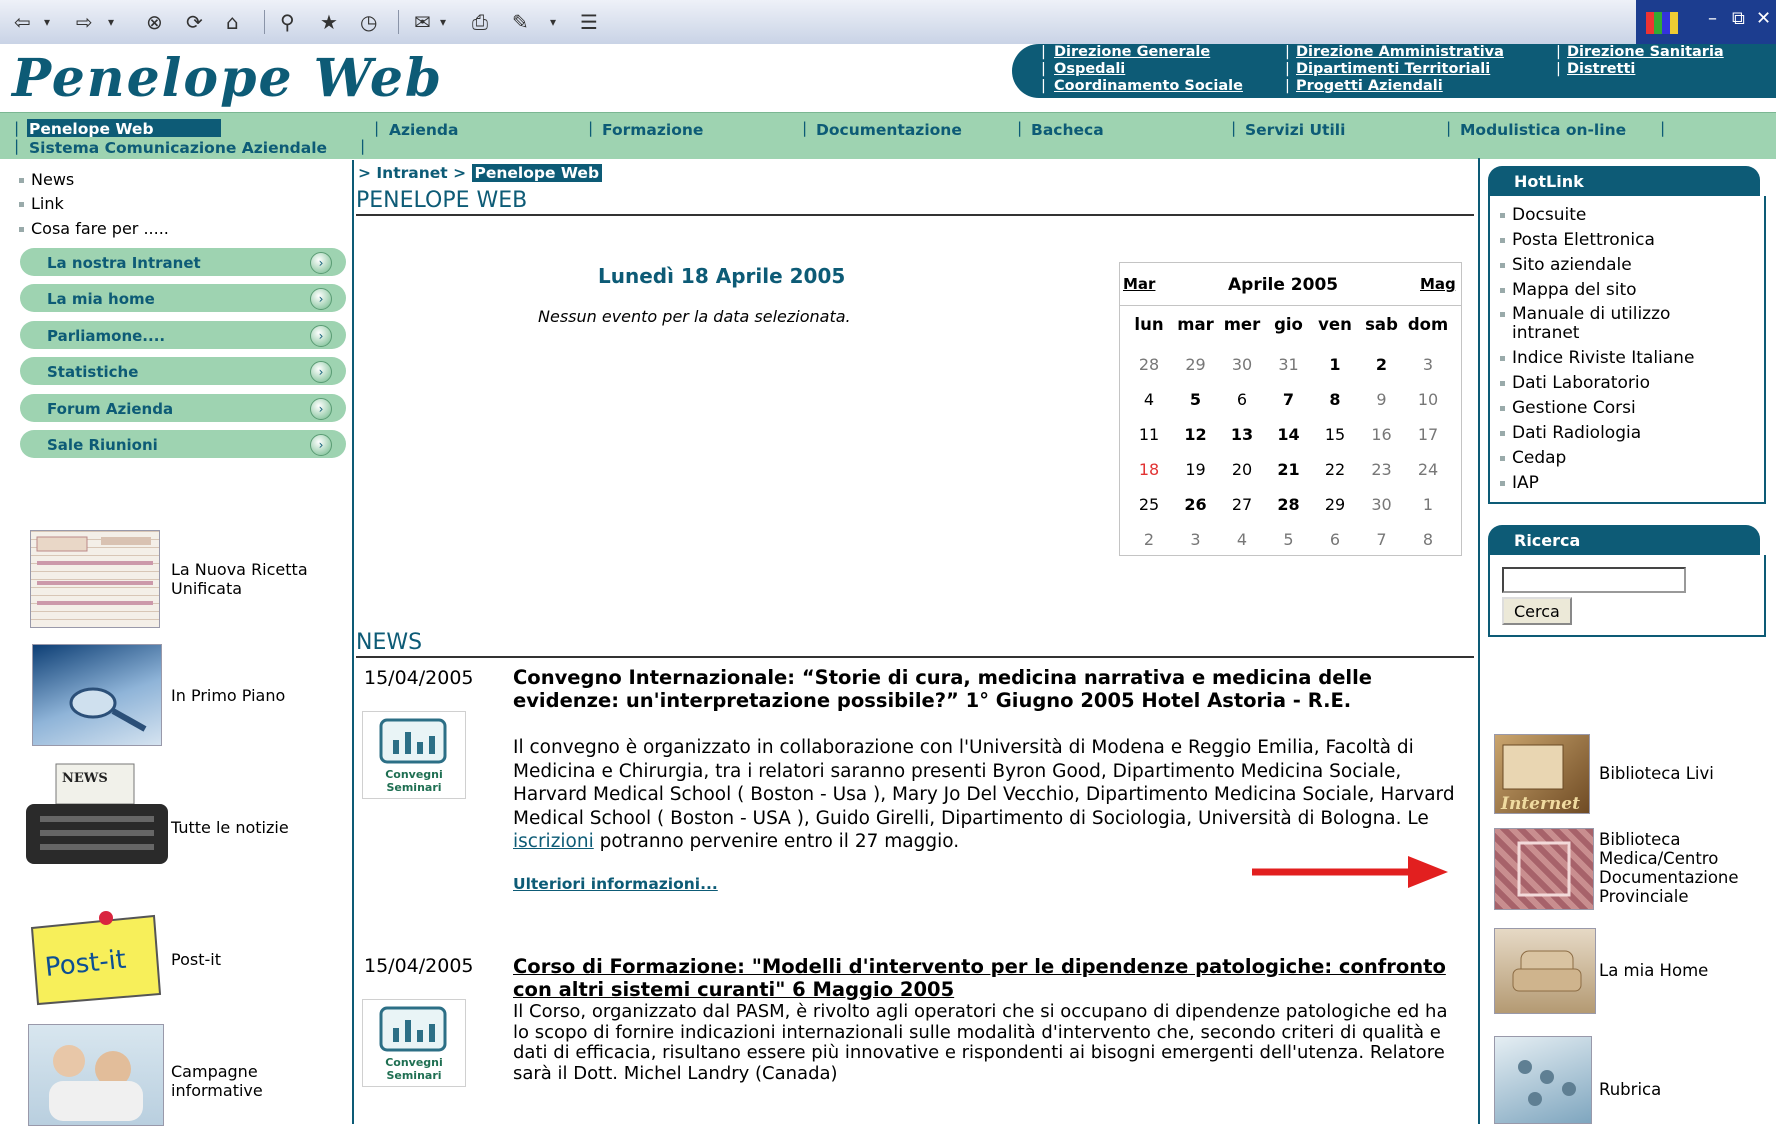 This screenshot has height=1129, width=1776. What do you see at coordinates (1089, 69) in the screenshot?
I see `header-link-ospedali: Ospedali` at bounding box center [1089, 69].